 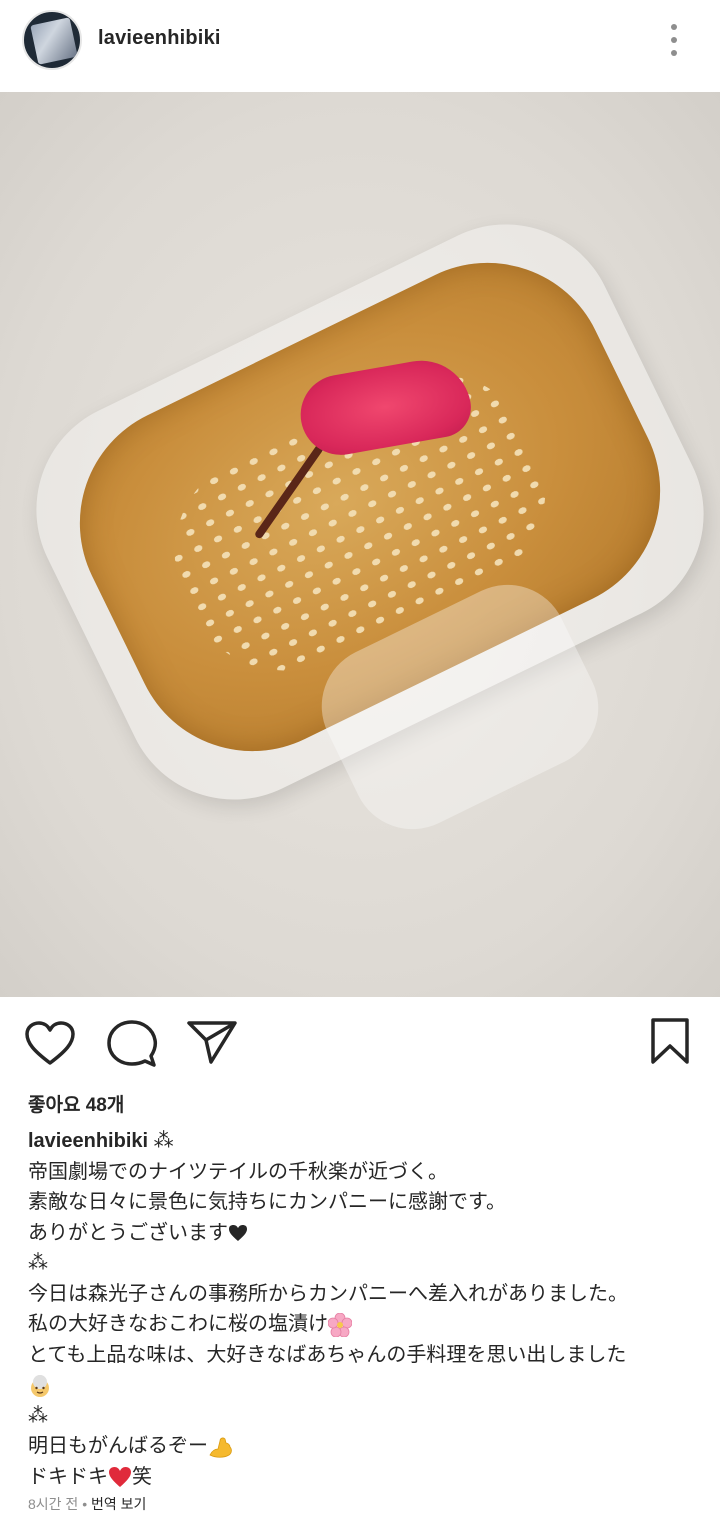 I want to click on cherry-blossom-icon, so click(x=340, y=1324).